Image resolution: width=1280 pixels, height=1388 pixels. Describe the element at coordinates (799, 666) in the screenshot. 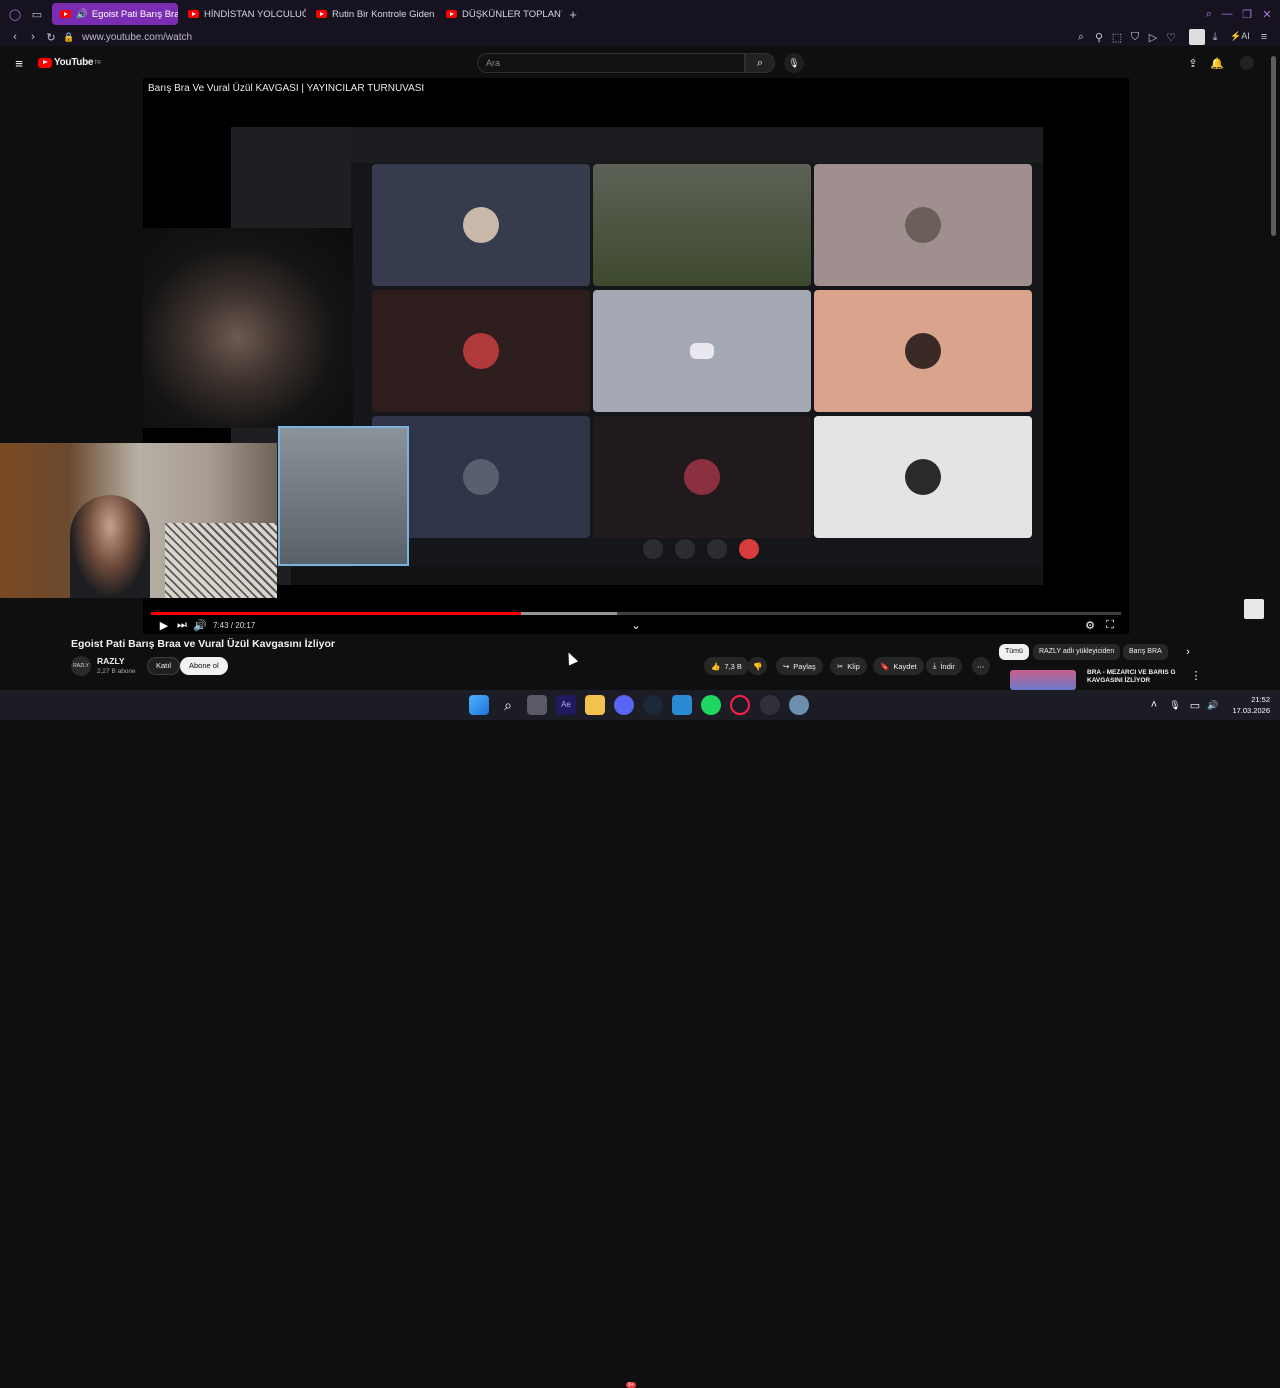

I see `share-button: ↪ Paylaş` at that location.